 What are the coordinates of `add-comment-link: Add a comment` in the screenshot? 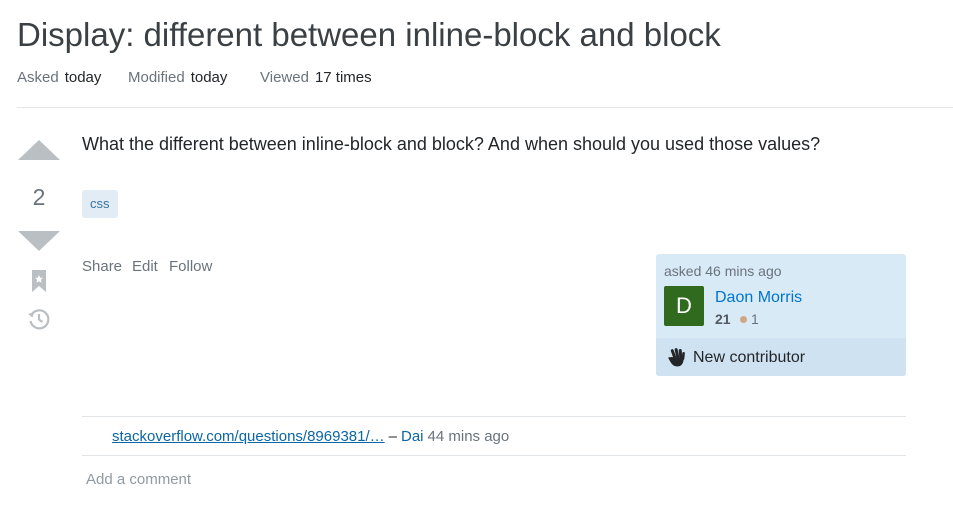 It's located at (138, 480).